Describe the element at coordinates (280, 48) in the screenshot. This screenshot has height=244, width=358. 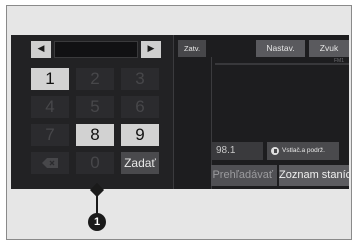
I see `settings-button: Nastav.` at that location.